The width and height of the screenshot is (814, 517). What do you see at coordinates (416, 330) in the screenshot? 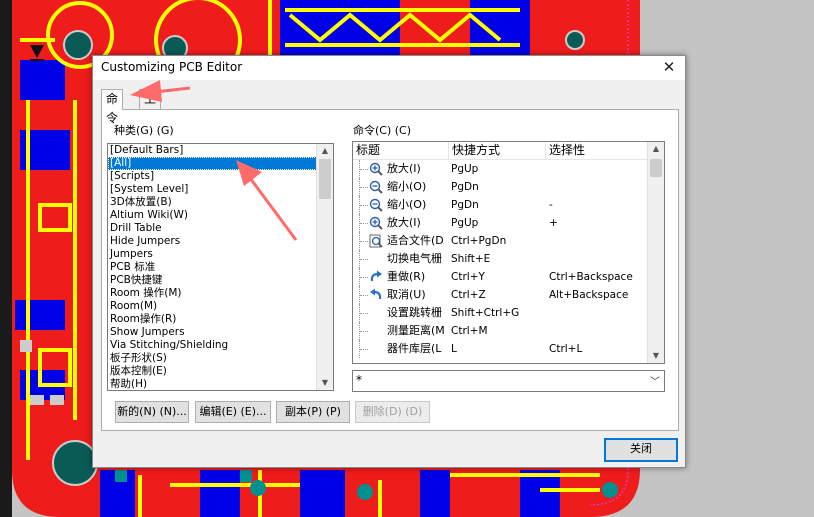
I see `command-title: 测量距离(M` at bounding box center [416, 330].